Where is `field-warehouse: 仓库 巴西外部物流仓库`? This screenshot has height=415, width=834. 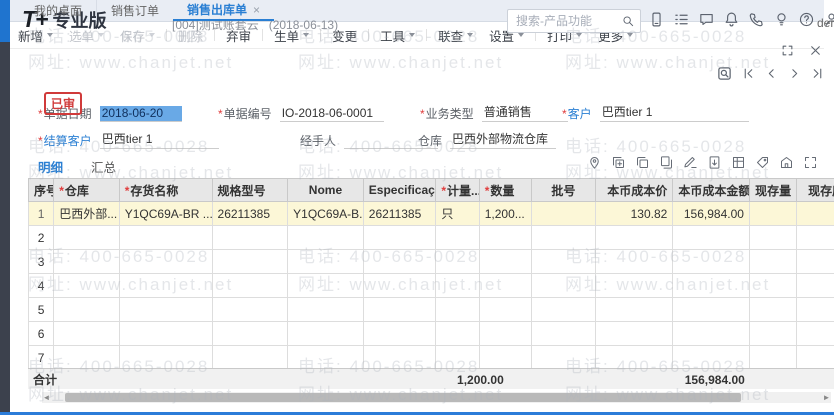
field-warehouse: 仓库 巴西外部物流仓库 is located at coordinates (487, 139).